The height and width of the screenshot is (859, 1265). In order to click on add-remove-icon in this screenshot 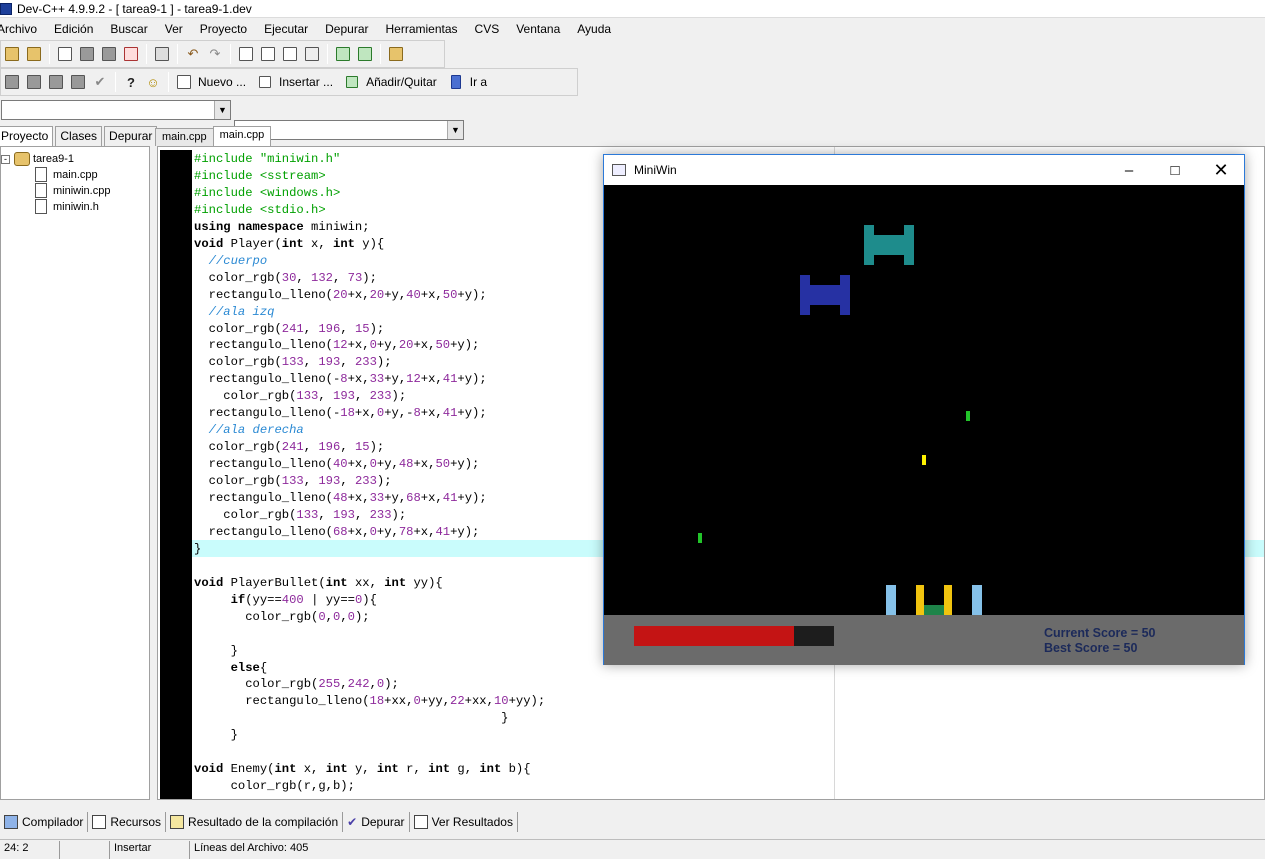, I will do `click(352, 82)`.